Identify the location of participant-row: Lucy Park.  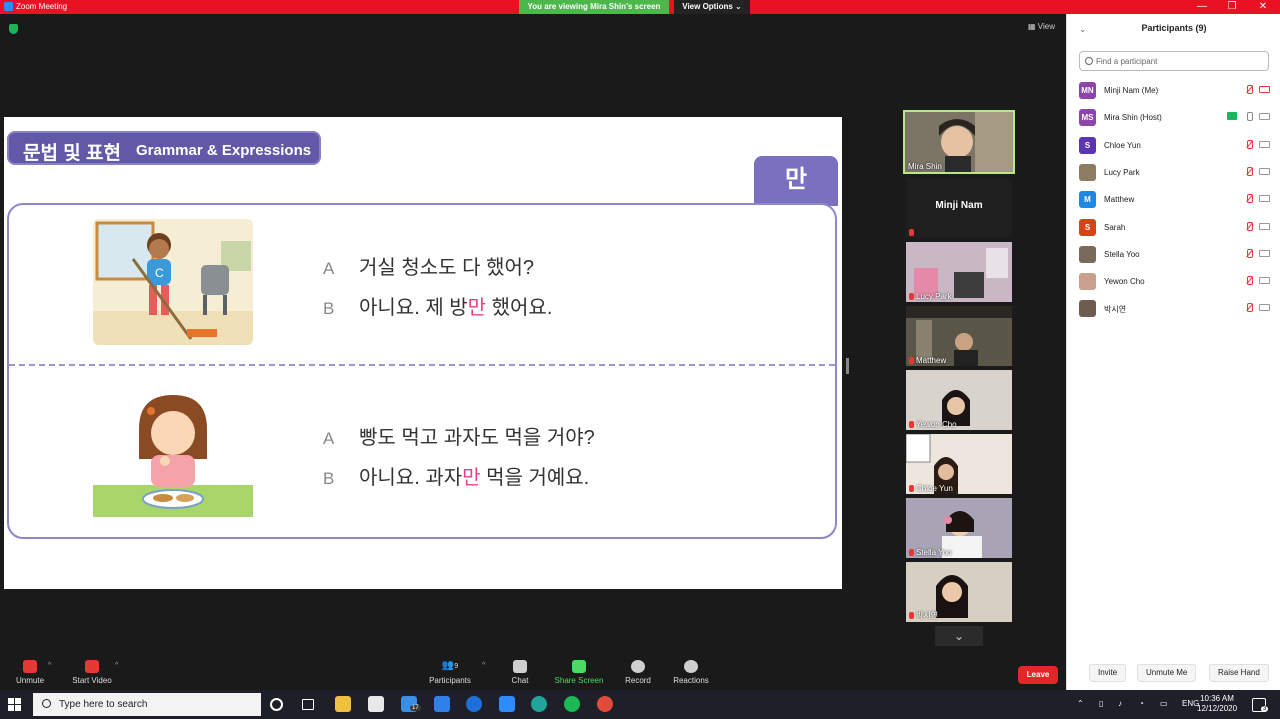
(1173, 172).